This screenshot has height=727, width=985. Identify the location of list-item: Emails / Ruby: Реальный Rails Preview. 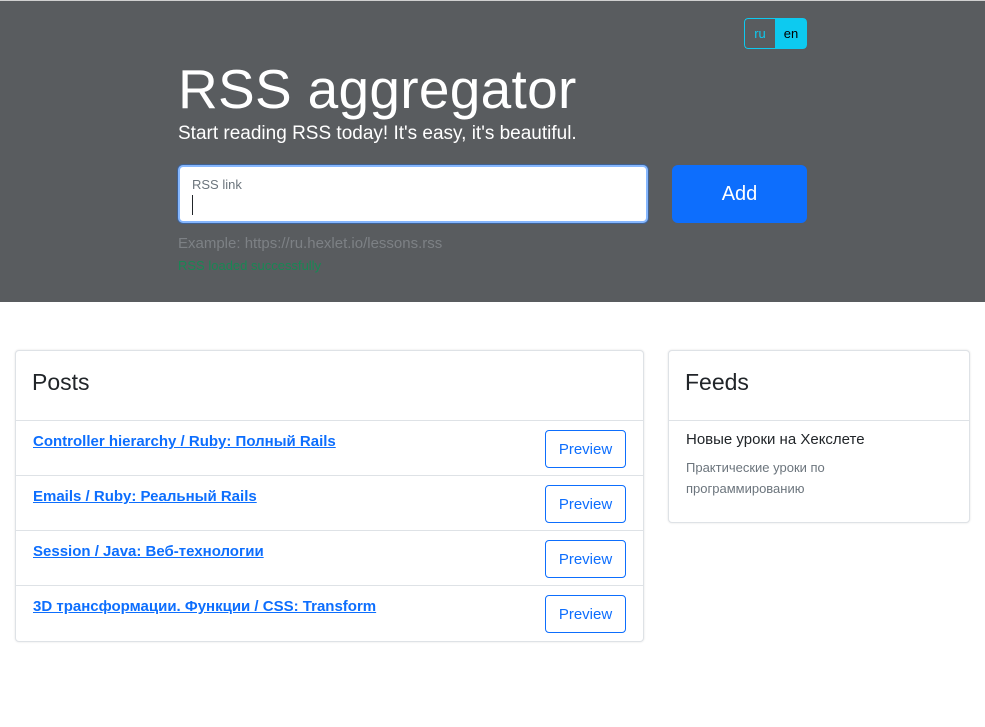
(329, 503).